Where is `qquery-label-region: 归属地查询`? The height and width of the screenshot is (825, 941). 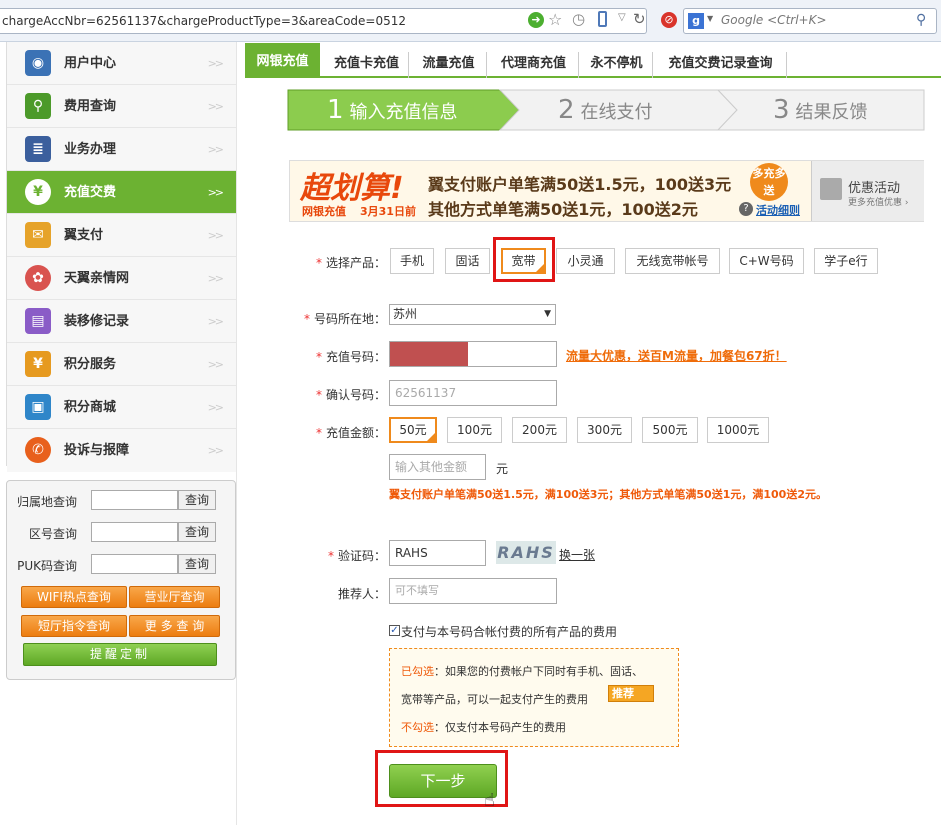
qquery-label-region: 归属地查询 is located at coordinates (46, 502).